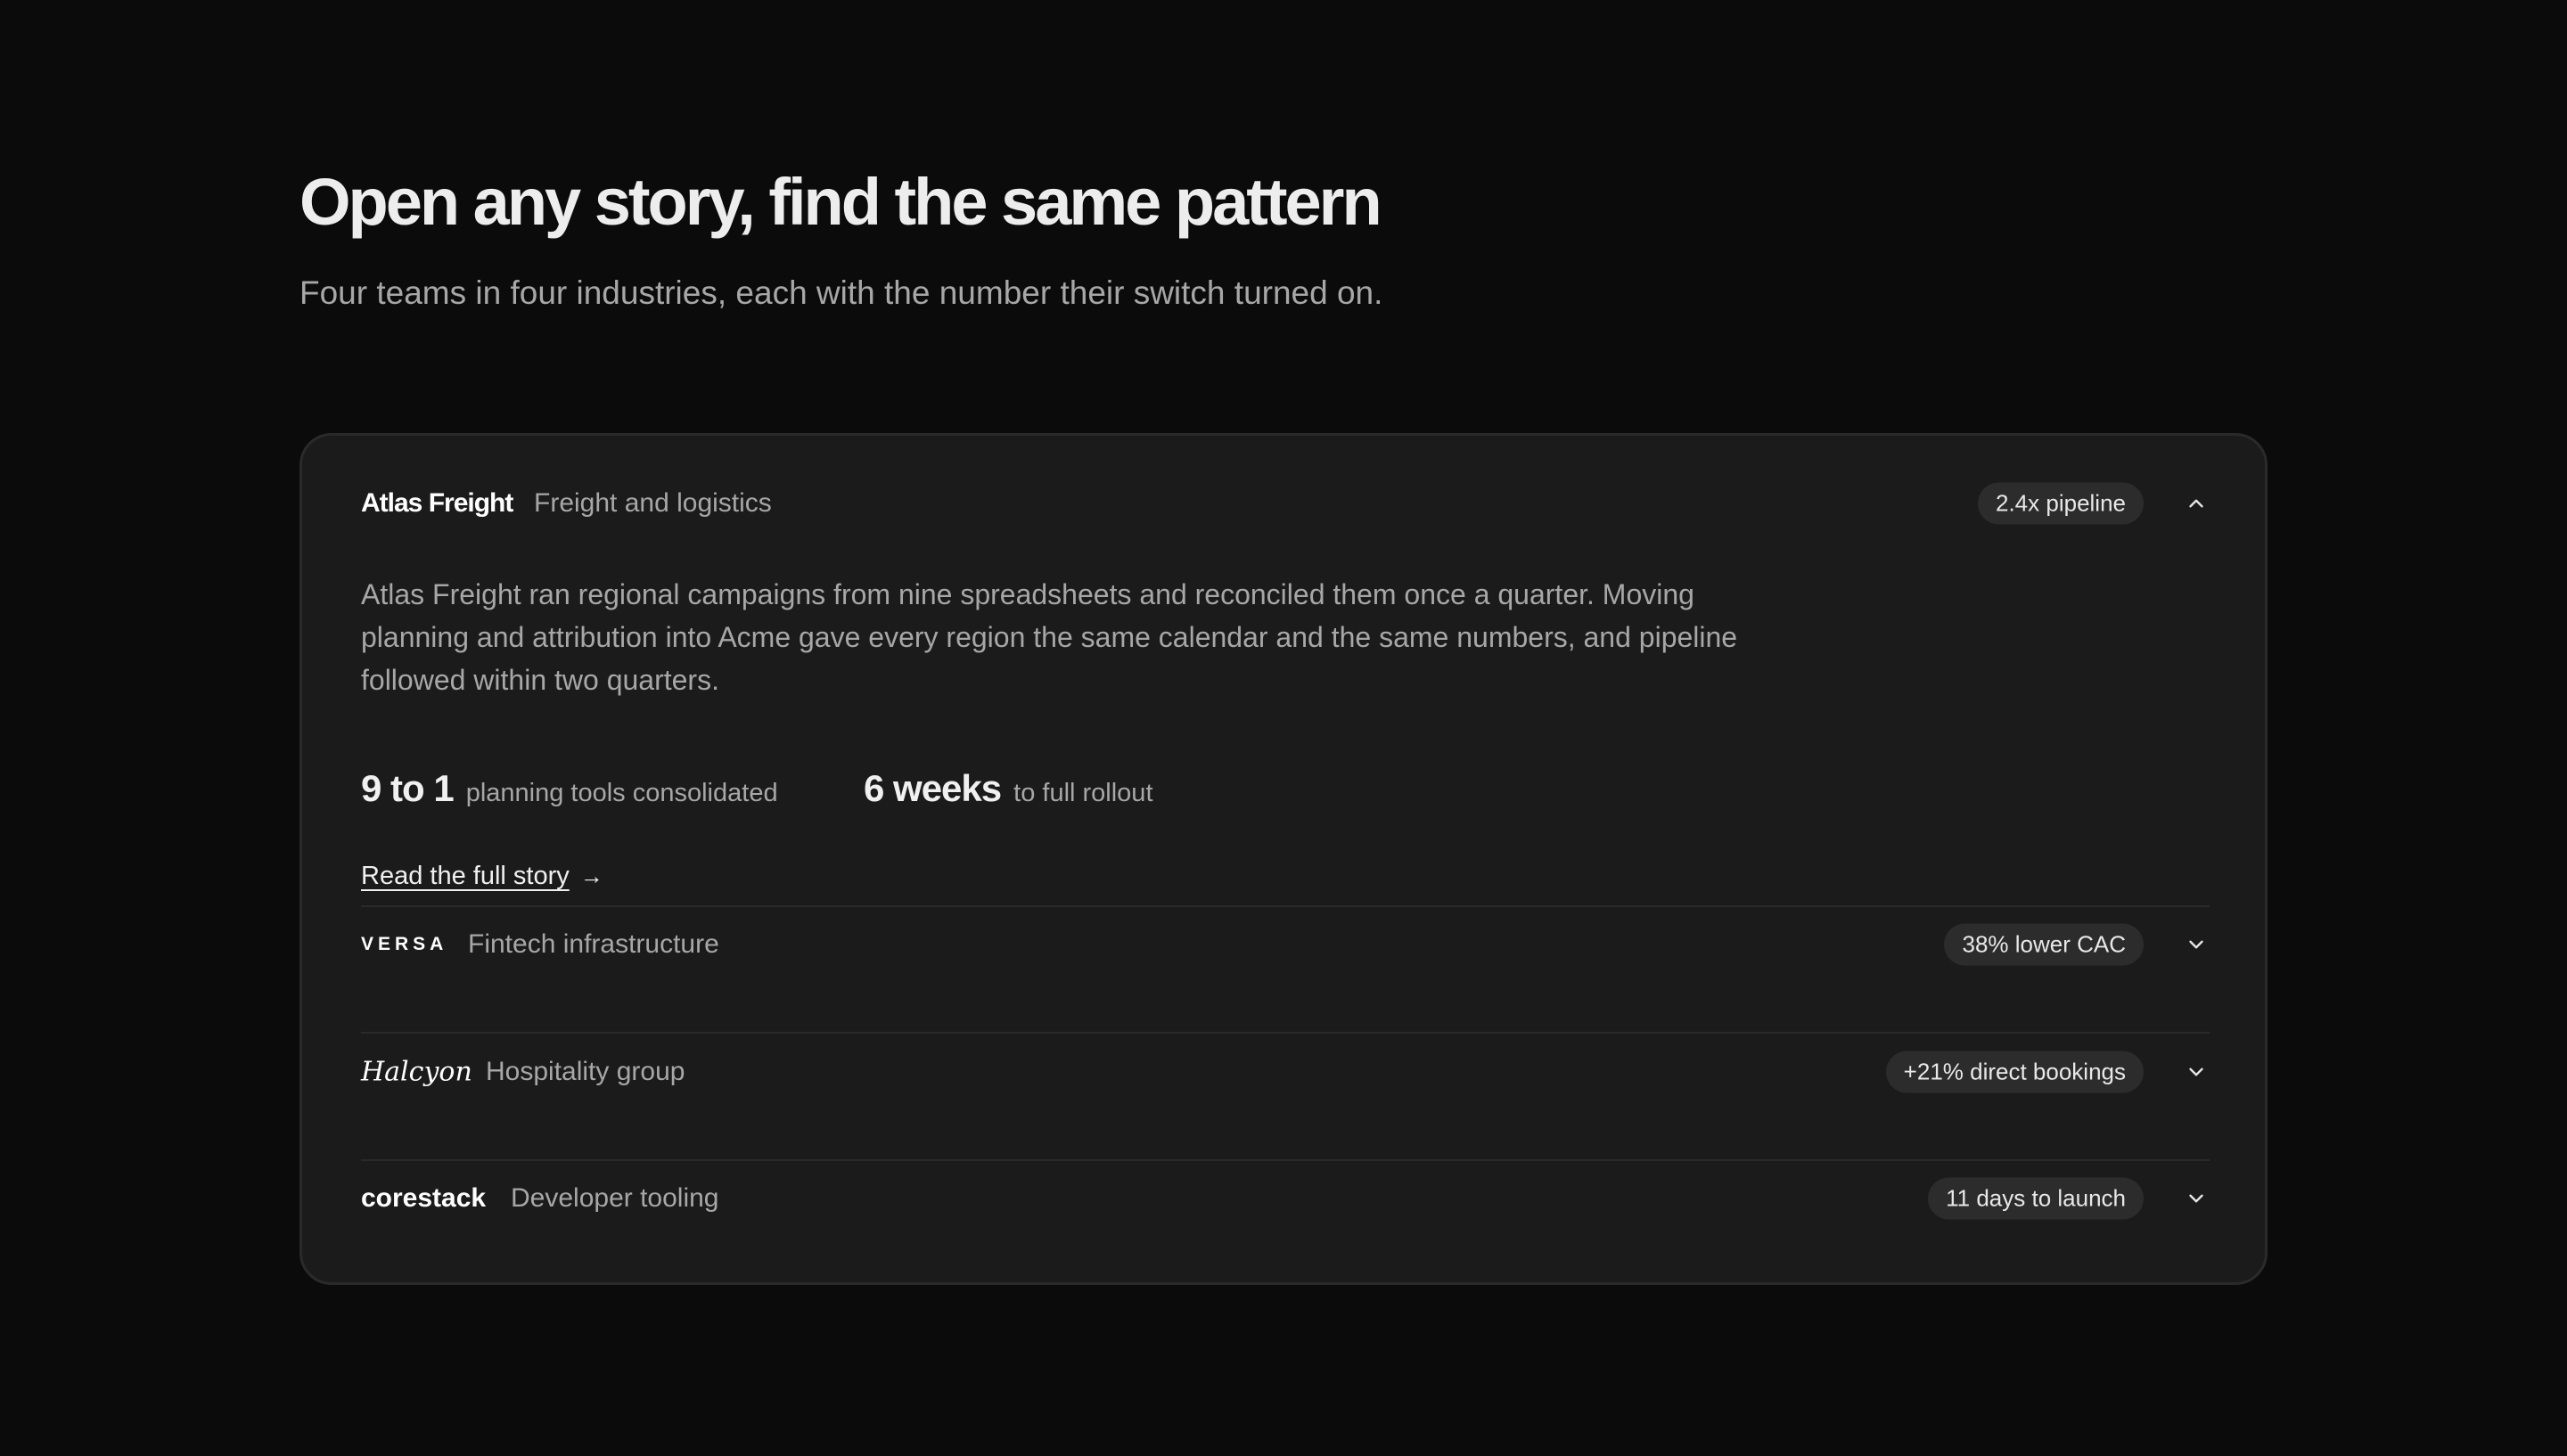 Image resolution: width=2567 pixels, height=1456 pixels. I want to click on stat-label: planning tools consolidated, so click(621, 793).